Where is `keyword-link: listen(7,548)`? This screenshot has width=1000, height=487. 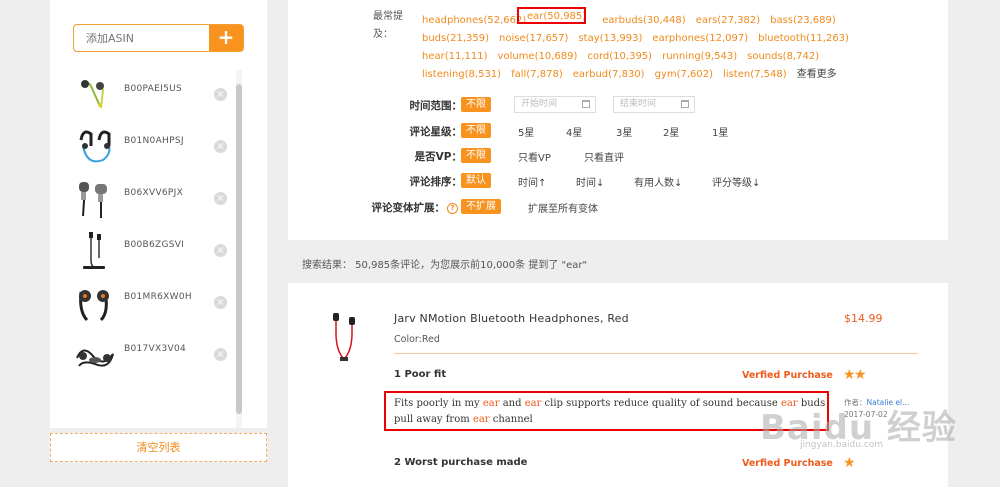
keyword-link: listen(7,548) is located at coordinates (755, 75).